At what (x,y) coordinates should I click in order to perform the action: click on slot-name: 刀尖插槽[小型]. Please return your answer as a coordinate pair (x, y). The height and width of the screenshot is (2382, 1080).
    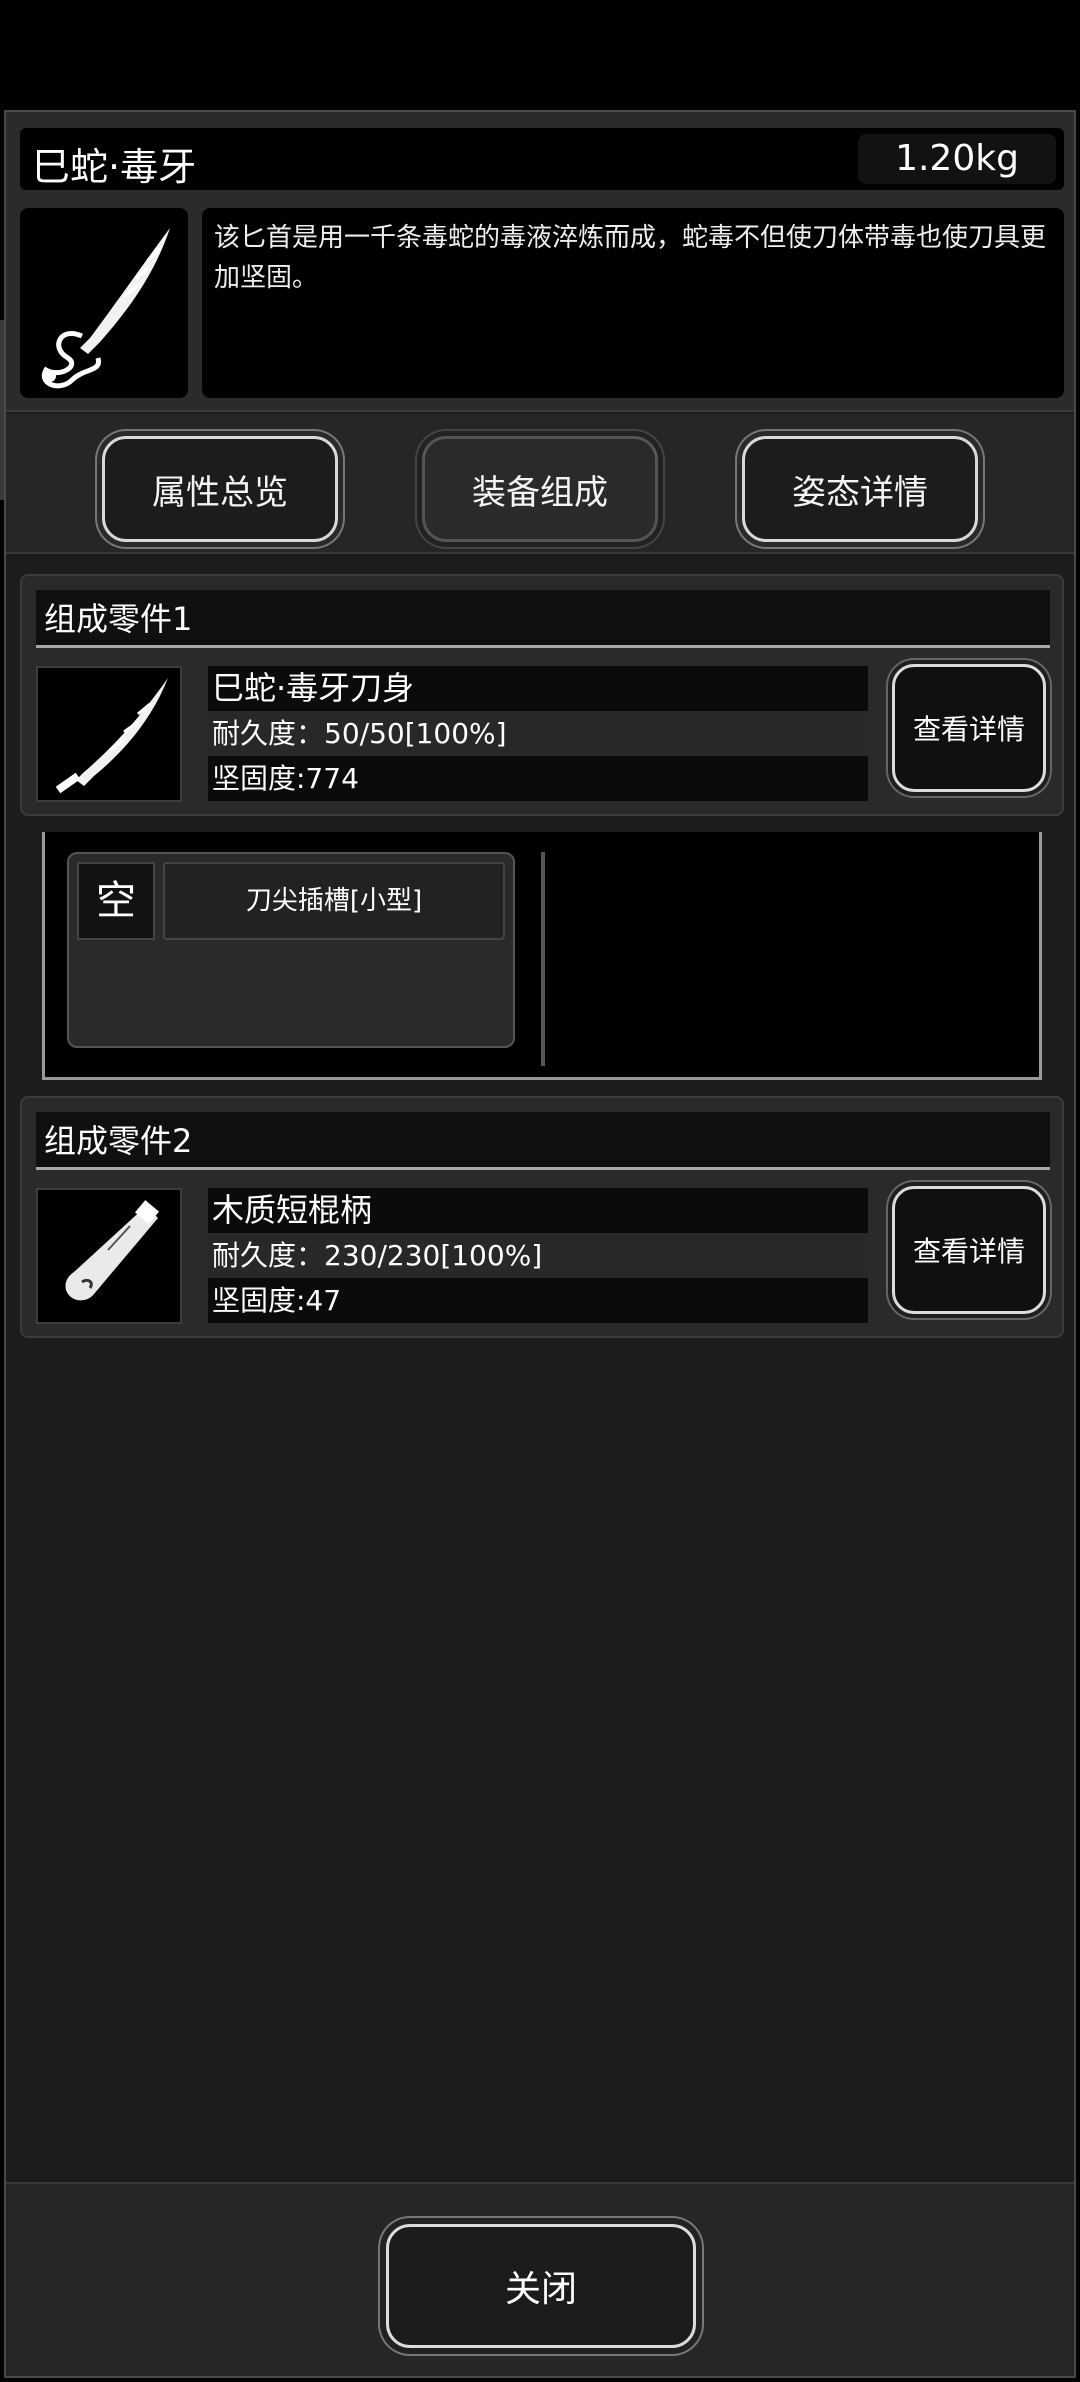
    Looking at the image, I should click on (334, 901).